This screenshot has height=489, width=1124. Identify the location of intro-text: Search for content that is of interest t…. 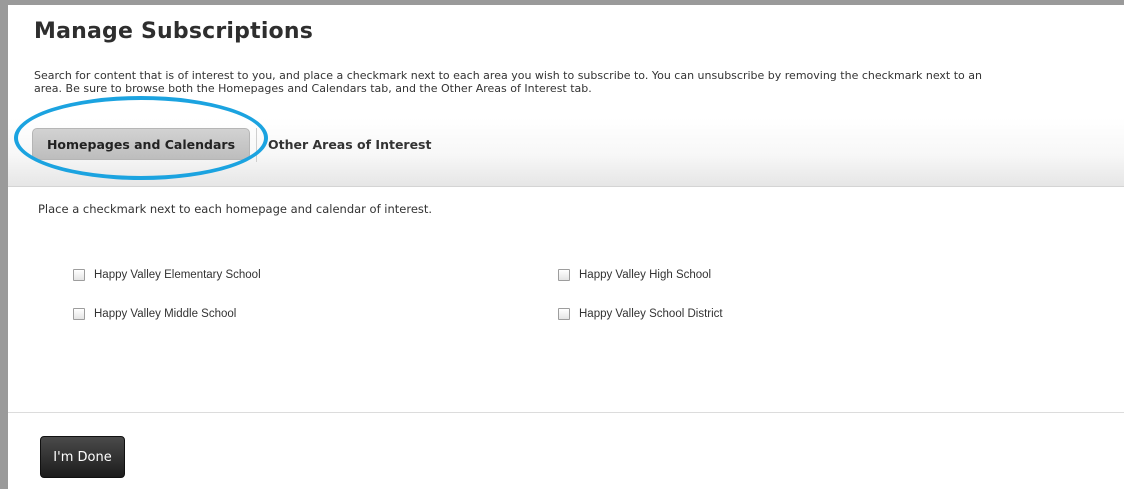
(579, 82).